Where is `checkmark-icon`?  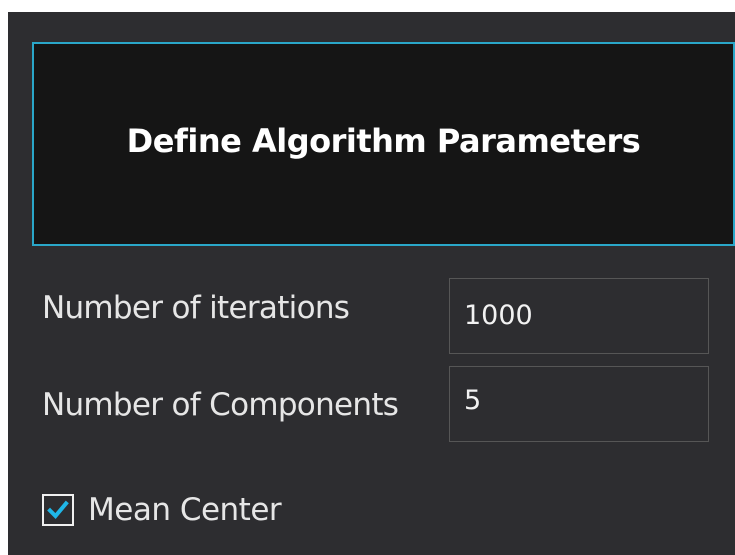 checkmark-icon is located at coordinates (58, 509).